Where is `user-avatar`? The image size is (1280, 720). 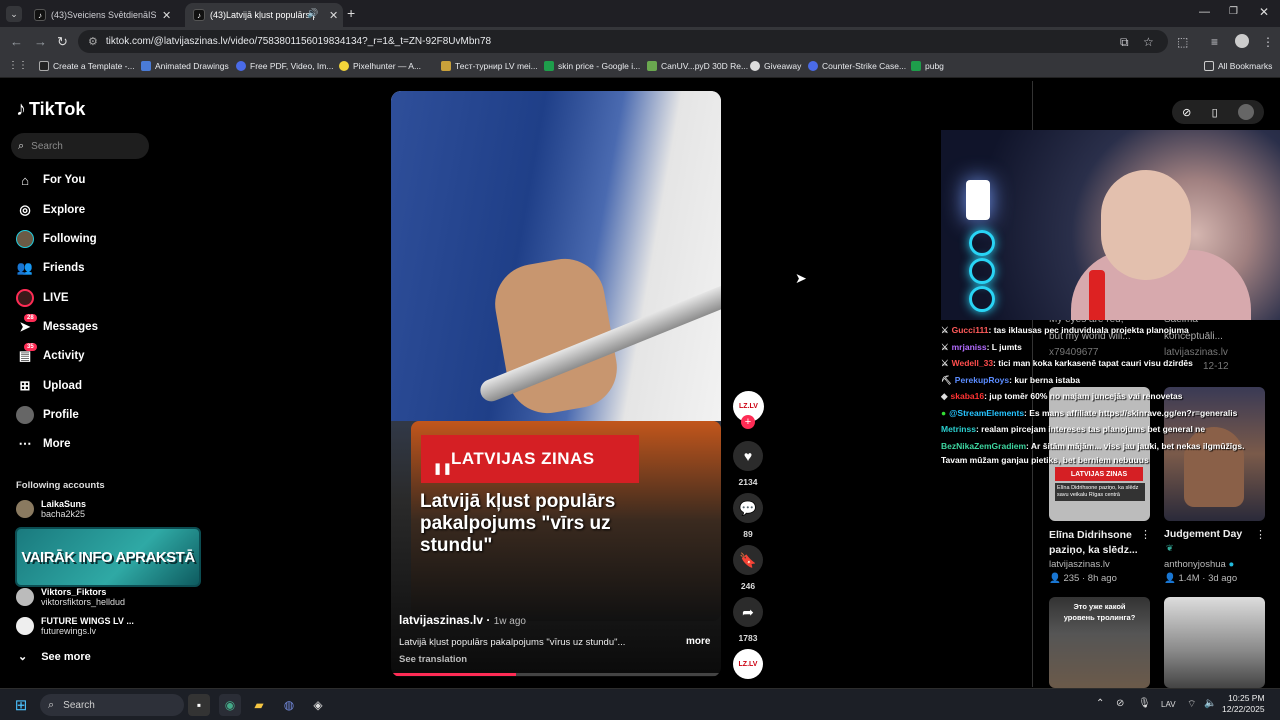
user-avatar is located at coordinates (1245, 112).